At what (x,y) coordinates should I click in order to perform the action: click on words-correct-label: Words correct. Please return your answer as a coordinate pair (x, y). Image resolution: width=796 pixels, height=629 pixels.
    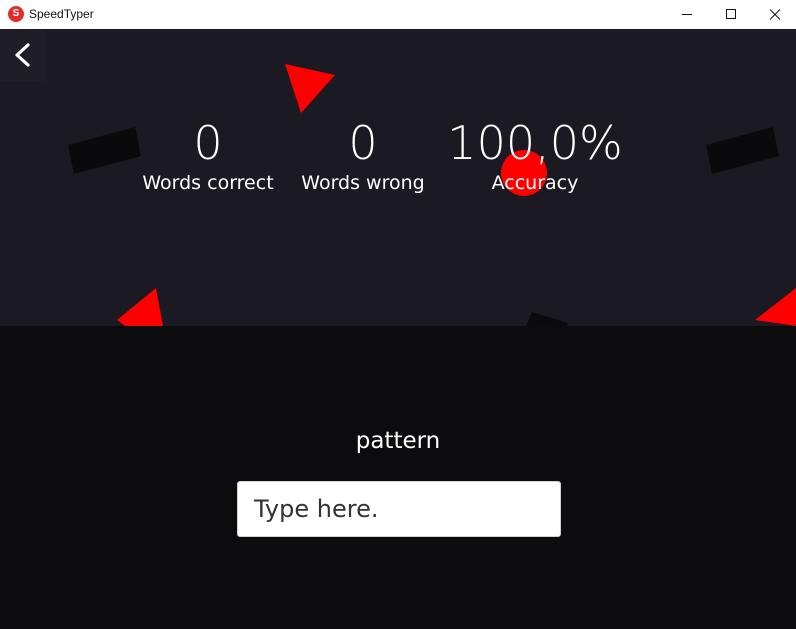
    Looking at the image, I should click on (208, 183).